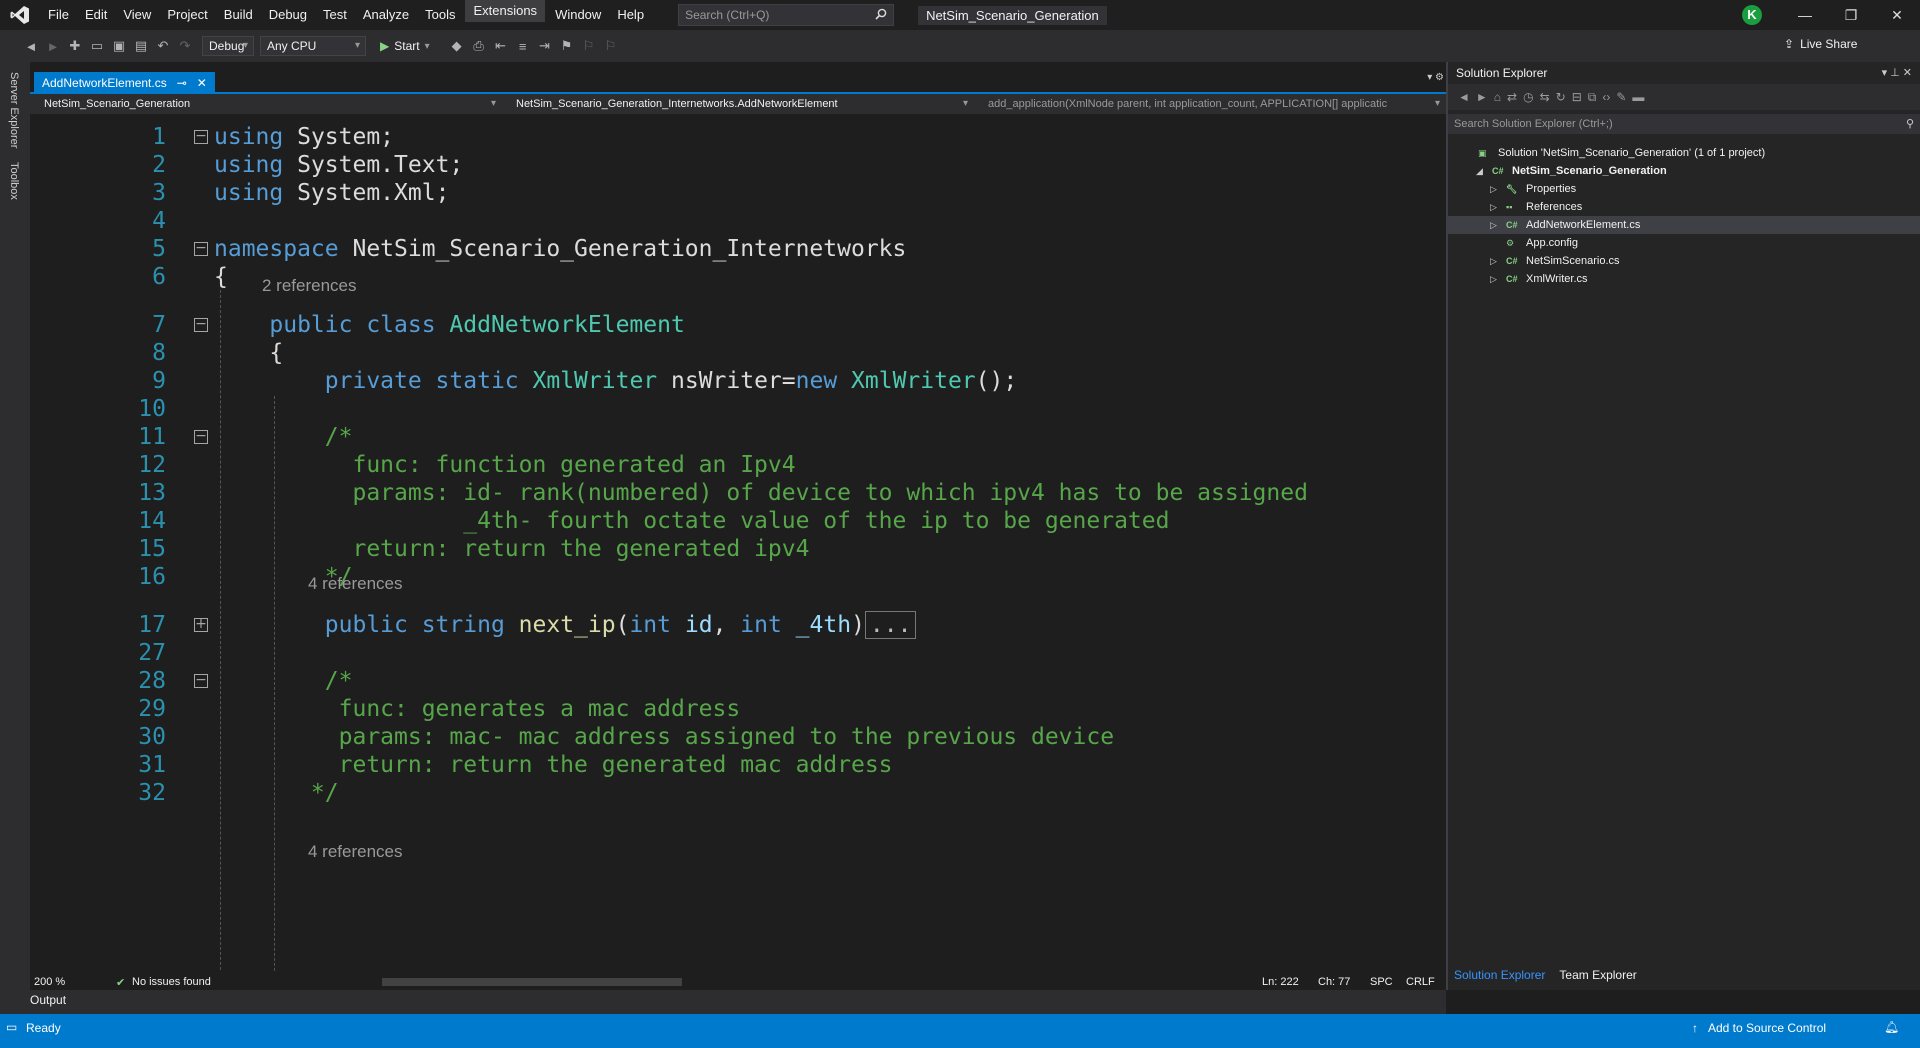 This screenshot has height=1048, width=1920. Describe the element at coordinates (1497, 97) in the screenshot. I see `home-icon: ⌂` at that location.